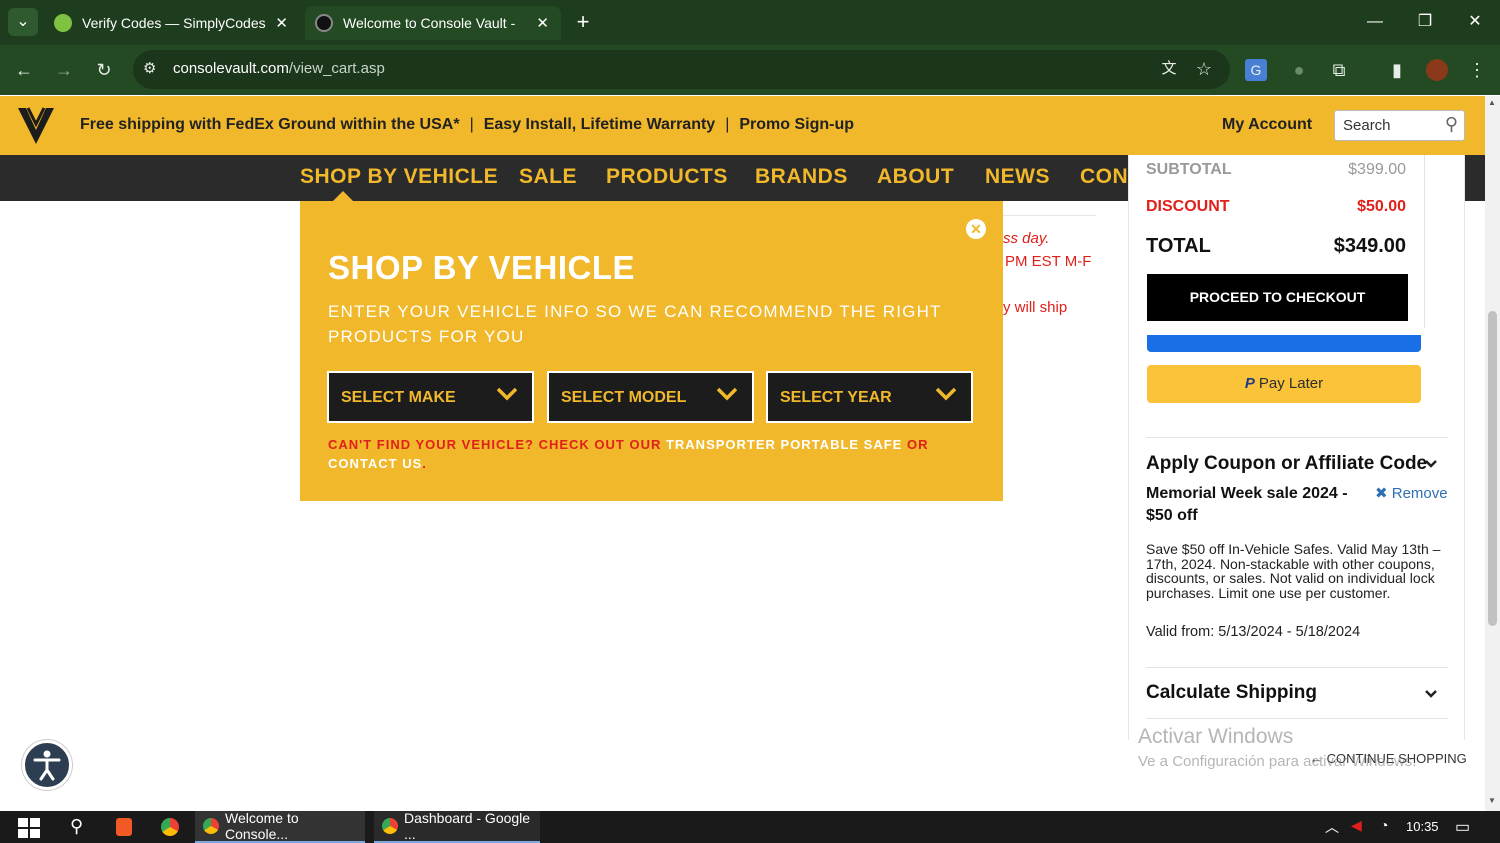  I want to click on close-panel-icon: ✕, so click(976, 229).